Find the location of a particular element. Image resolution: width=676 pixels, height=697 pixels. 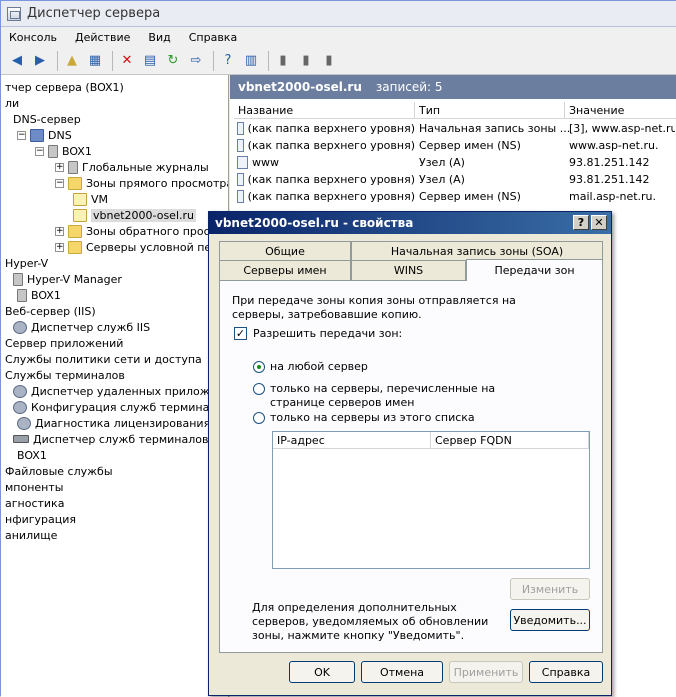

tree-item: − BOX1 is located at coordinates (63, 151).